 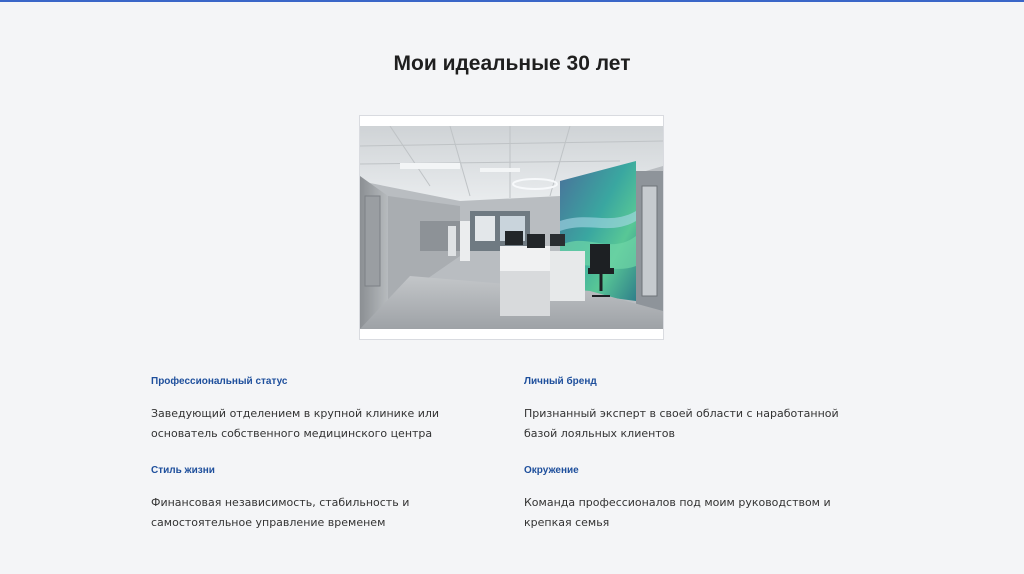 What do you see at coordinates (512, 63) in the screenshot?
I see `slide-title: Мои идеальные 30 лет` at bounding box center [512, 63].